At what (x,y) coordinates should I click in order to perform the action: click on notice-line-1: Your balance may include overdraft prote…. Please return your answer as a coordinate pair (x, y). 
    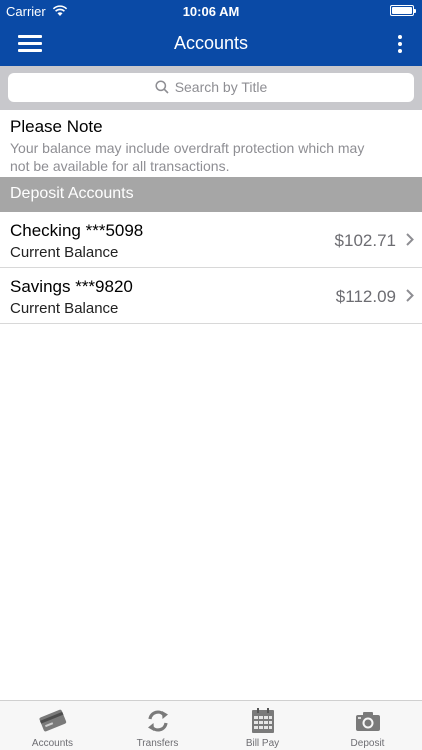
    Looking at the image, I should click on (187, 148).